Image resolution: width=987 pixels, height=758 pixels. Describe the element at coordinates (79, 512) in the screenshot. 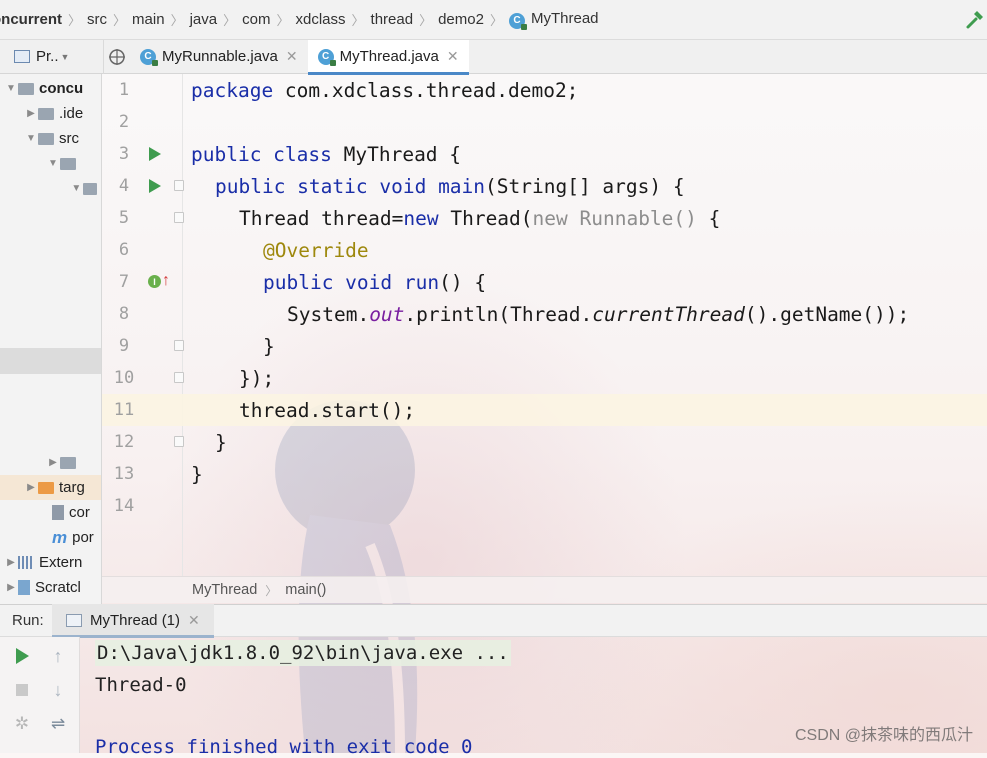

I see `tree-item-label: cor` at that location.